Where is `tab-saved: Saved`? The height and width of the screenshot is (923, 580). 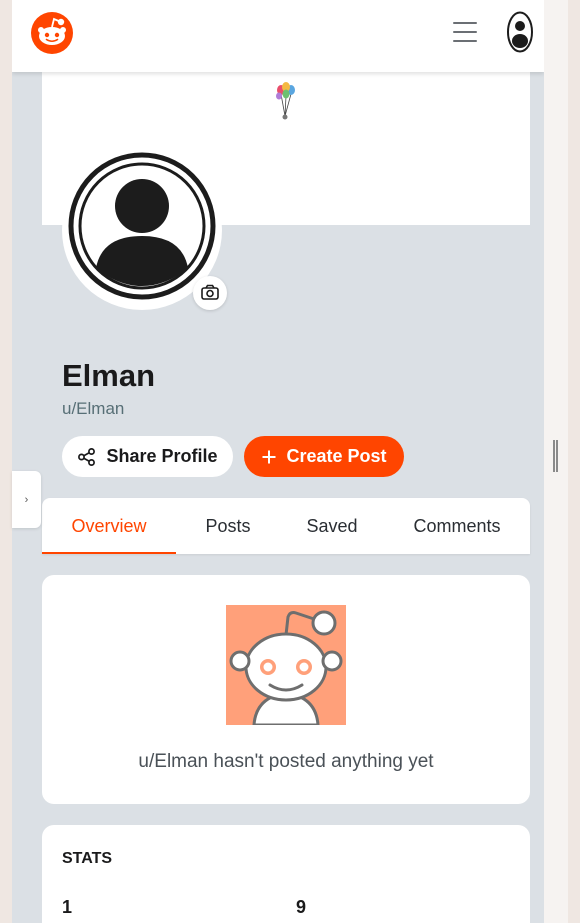
tab-saved: Saved is located at coordinates (332, 526).